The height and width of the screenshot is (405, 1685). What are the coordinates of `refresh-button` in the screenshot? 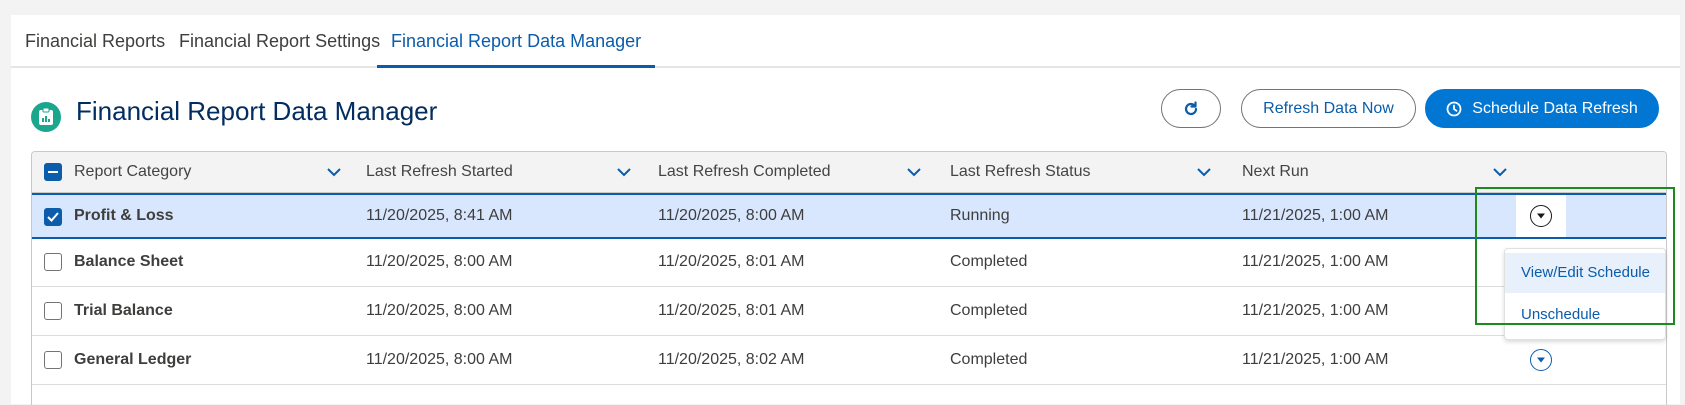 It's located at (1191, 108).